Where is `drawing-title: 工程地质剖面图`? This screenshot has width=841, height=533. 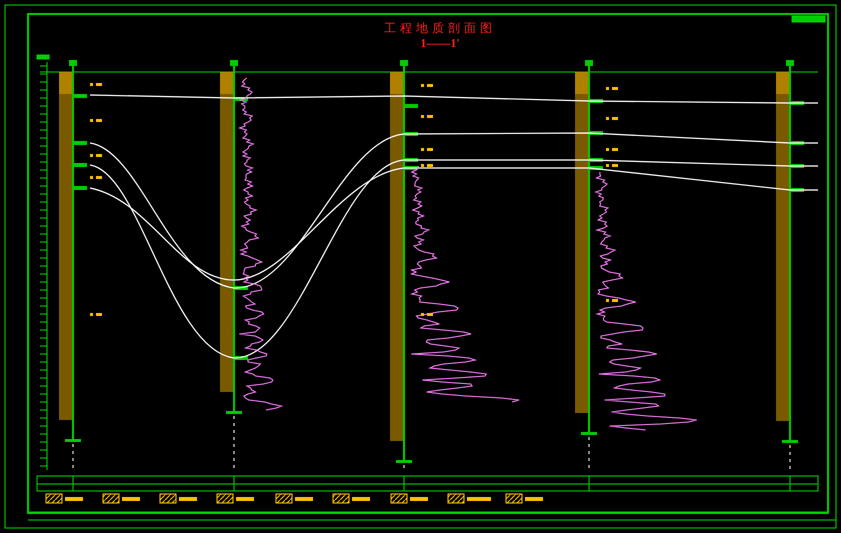
drawing-title: 工程地质剖面图 is located at coordinates (440, 28).